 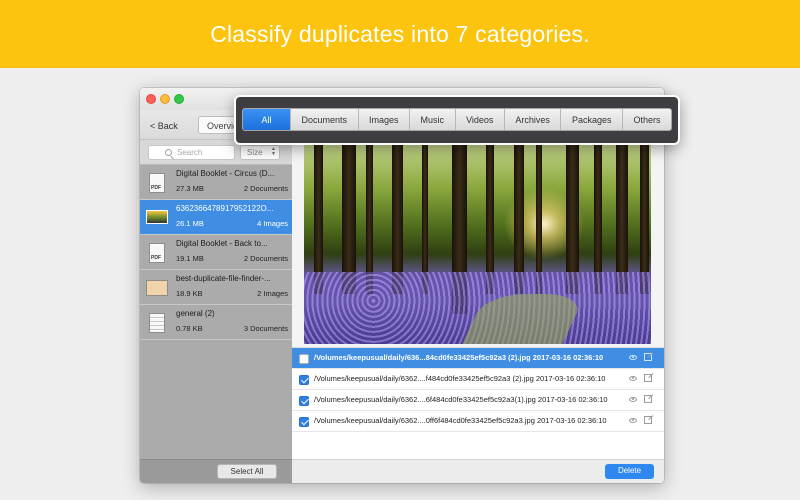 I want to click on tab-others: Others, so click(x=647, y=119).